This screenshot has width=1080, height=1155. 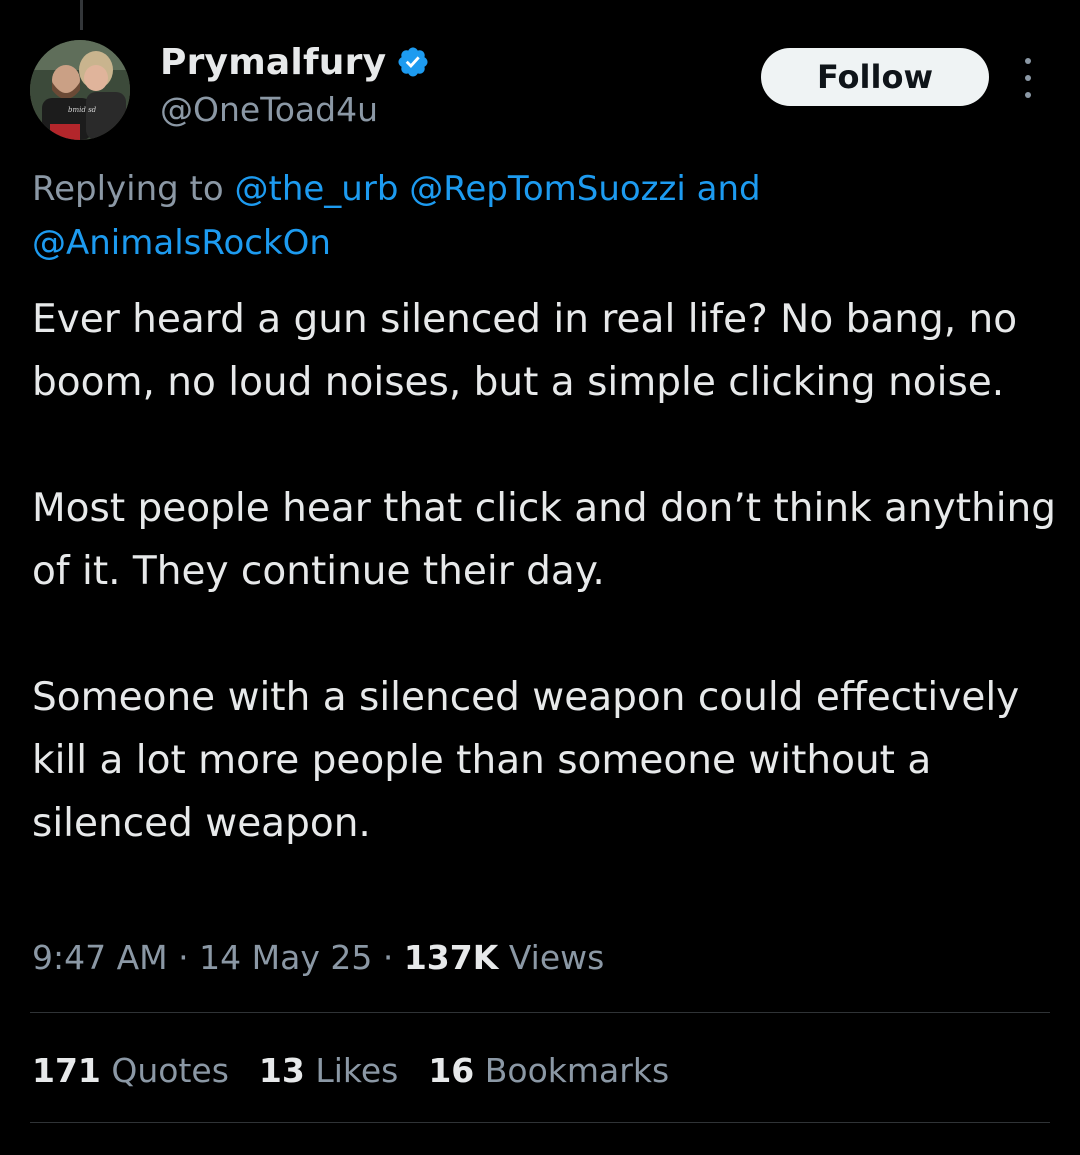 What do you see at coordinates (317, 189) in the screenshot?
I see `mention-link: @the_urb` at bounding box center [317, 189].